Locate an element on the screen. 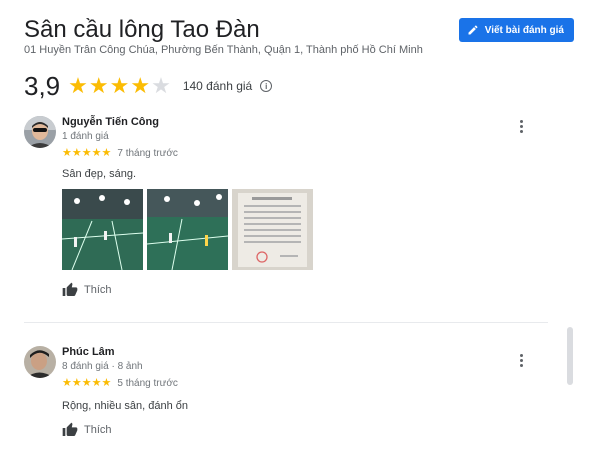 Image resolution: width=600 pixels, height=455 pixels. reviewer-name: Phúc Lâm is located at coordinates (88, 352).